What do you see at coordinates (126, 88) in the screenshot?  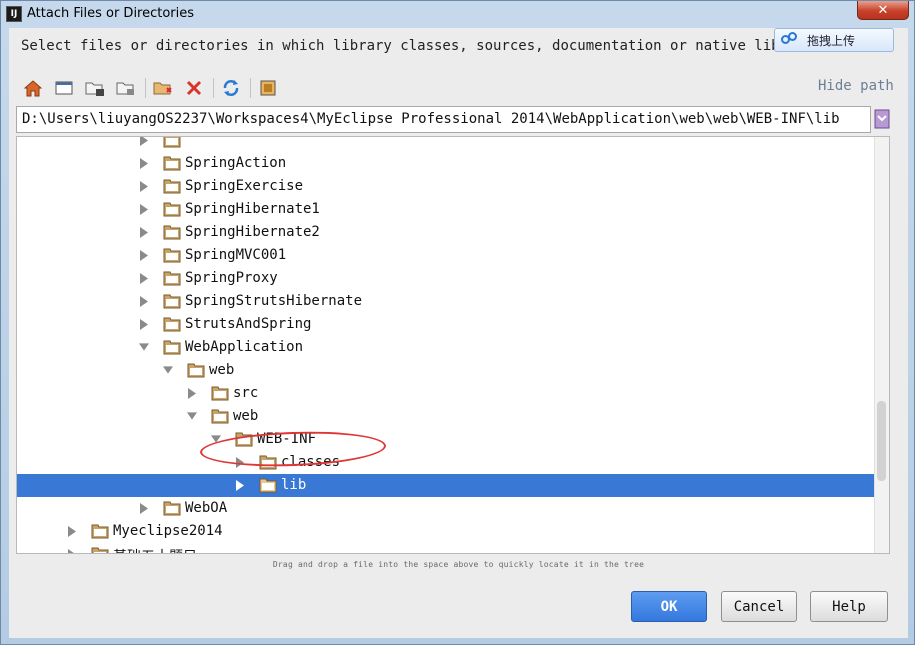 I see `module-folder-icon` at bounding box center [126, 88].